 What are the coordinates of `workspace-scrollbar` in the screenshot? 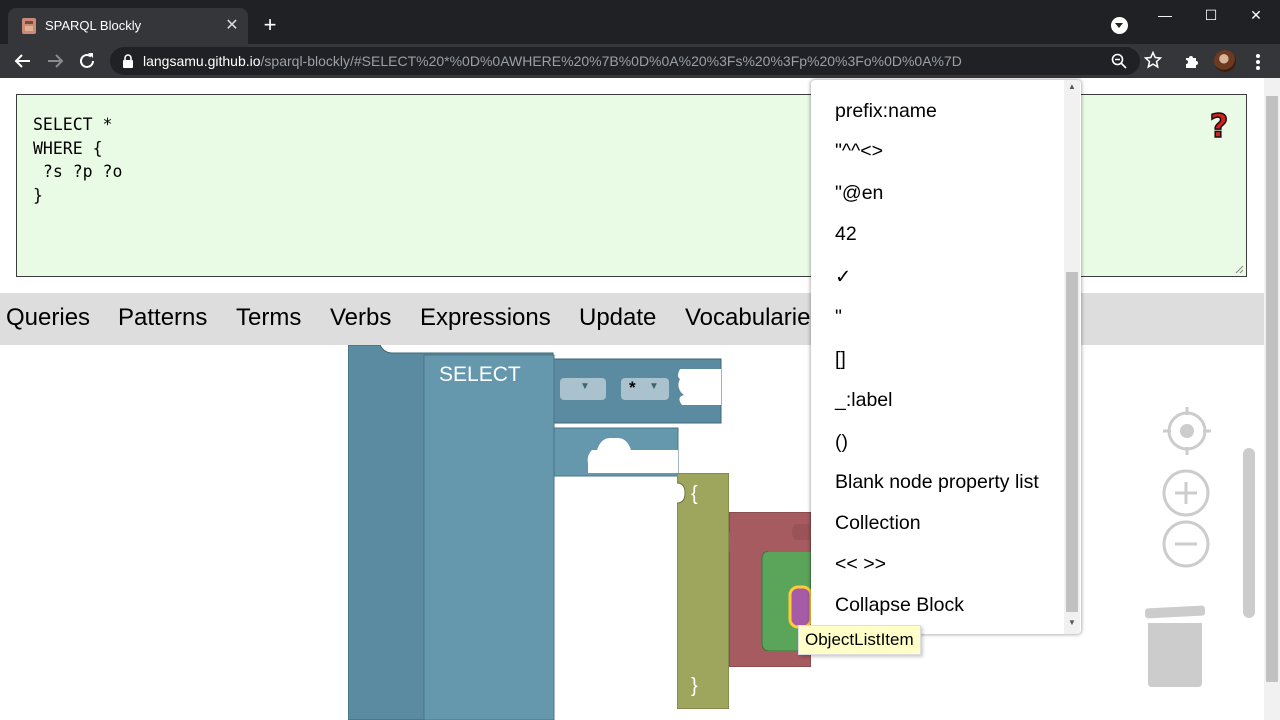 It's located at (1249, 533).